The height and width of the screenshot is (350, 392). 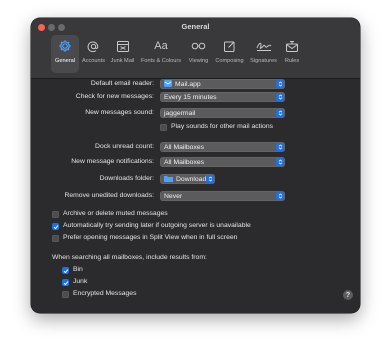 I want to click on auto-retry-checkbox, so click(x=55, y=226).